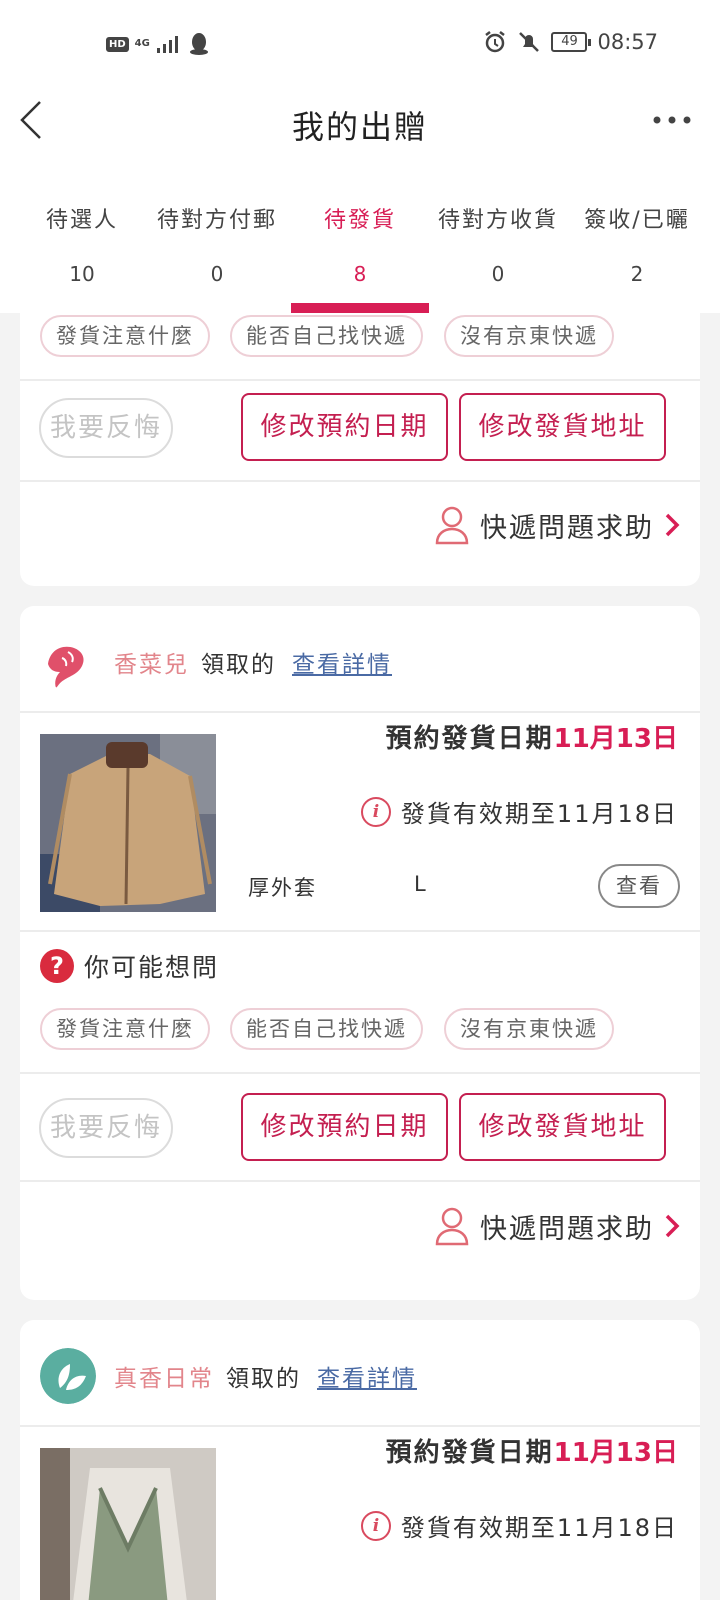  I want to click on battery-icon: 49, so click(571, 42).